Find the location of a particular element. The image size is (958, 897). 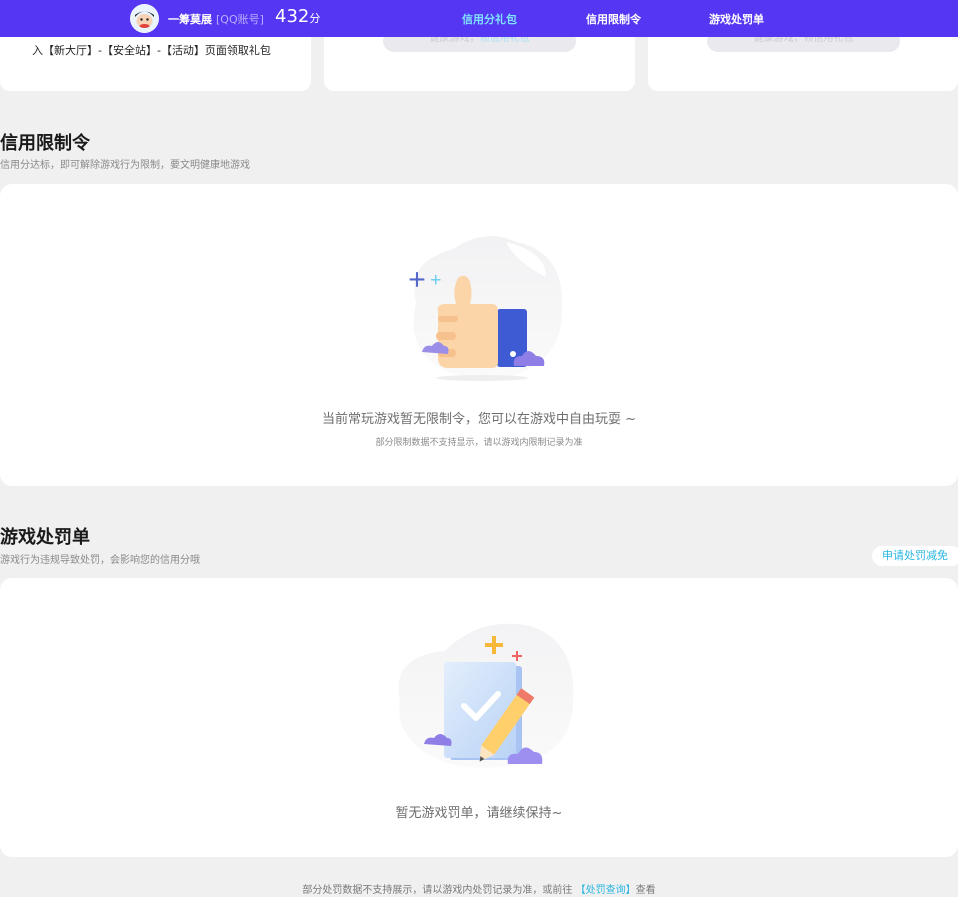

nav-credit-limit: 信用限制令 is located at coordinates (613, 19).